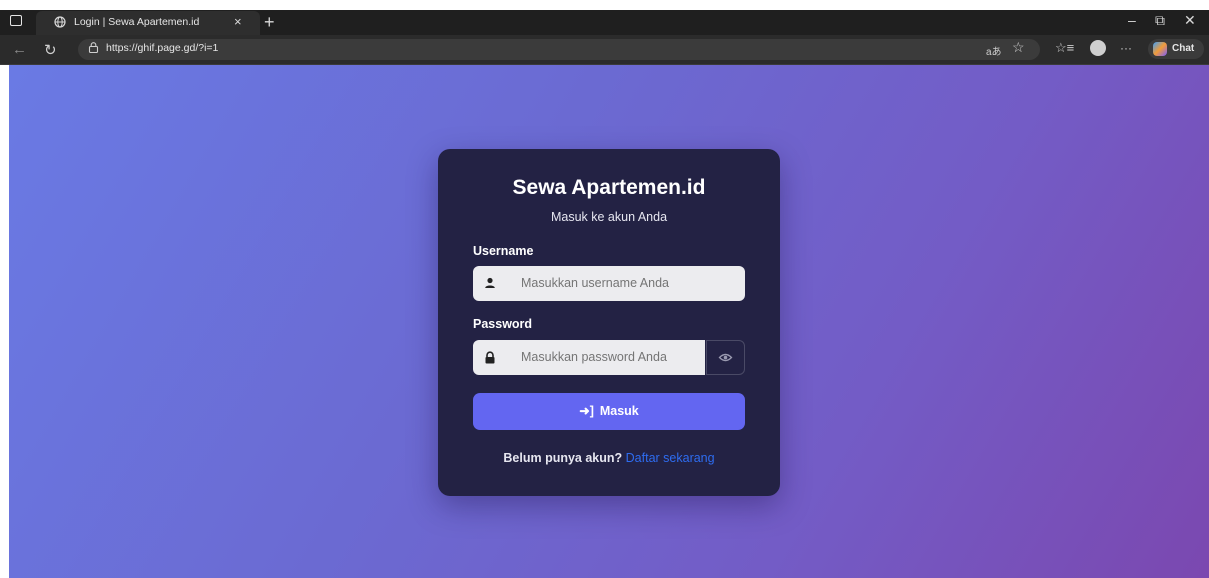  I want to click on lock-icon, so click(490, 357).